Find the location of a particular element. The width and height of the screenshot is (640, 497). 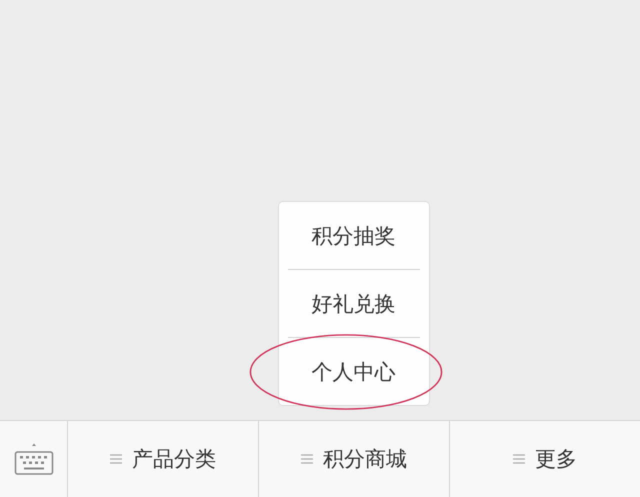

menu-tab: 产品分类 is located at coordinates (162, 458).